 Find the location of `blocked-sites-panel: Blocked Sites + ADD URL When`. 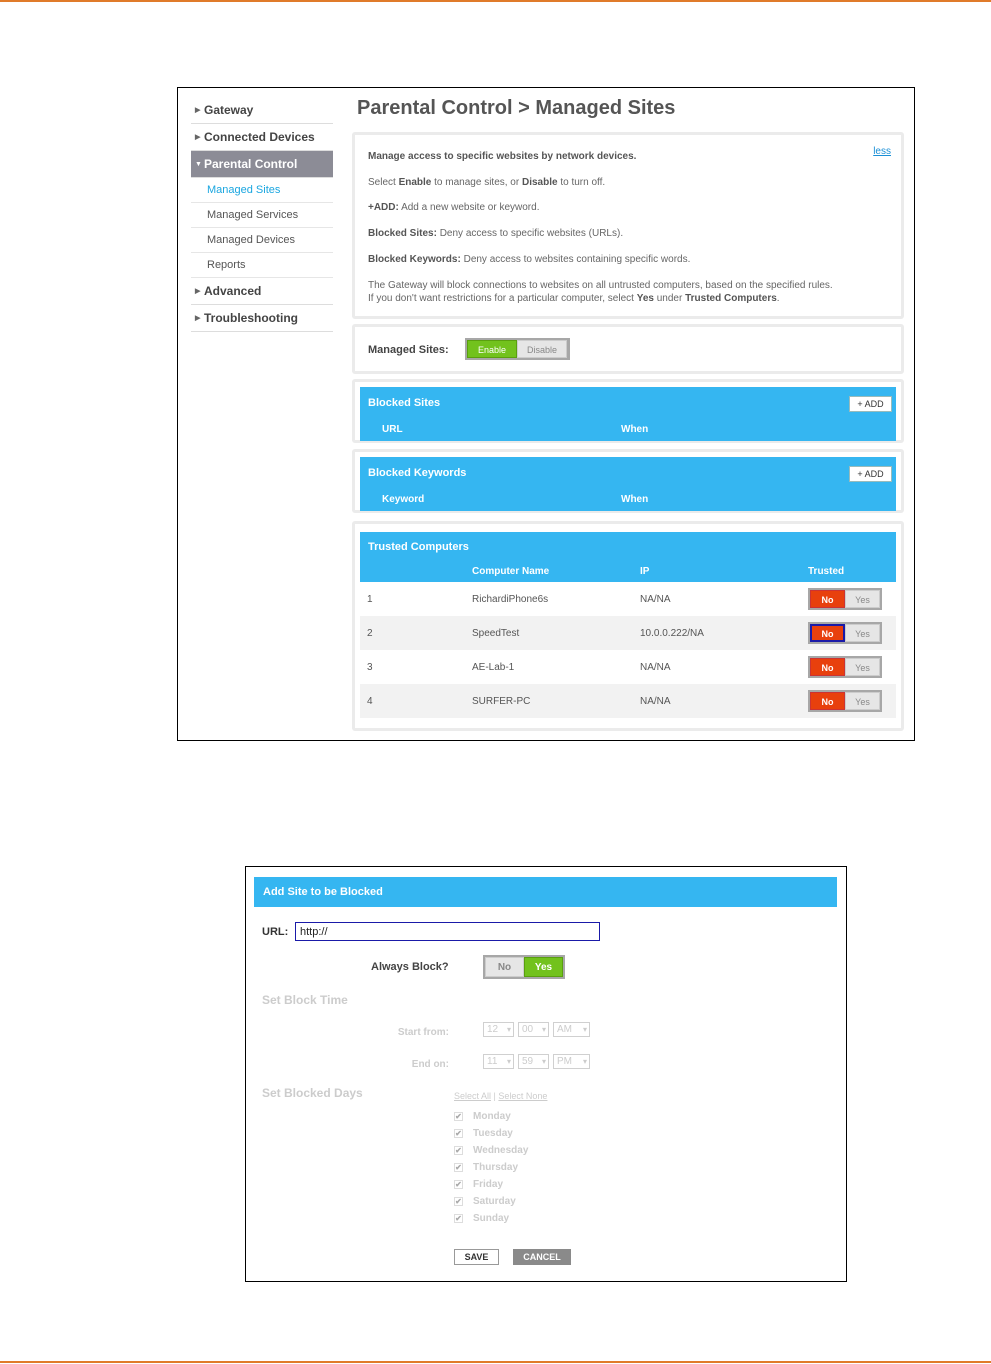

blocked-sites-panel: Blocked Sites + ADD URL When is located at coordinates (628, 411).